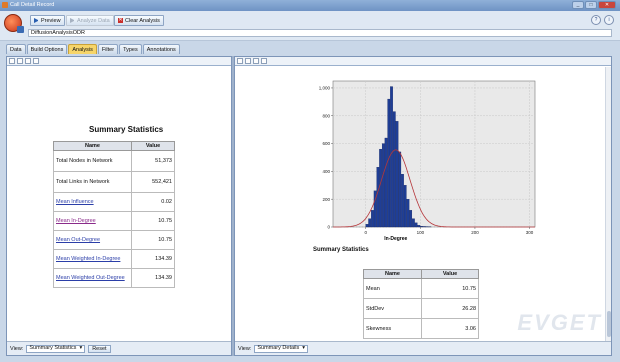 The image size is (620, 362). I want to click on play-icon, so click(36, 20).